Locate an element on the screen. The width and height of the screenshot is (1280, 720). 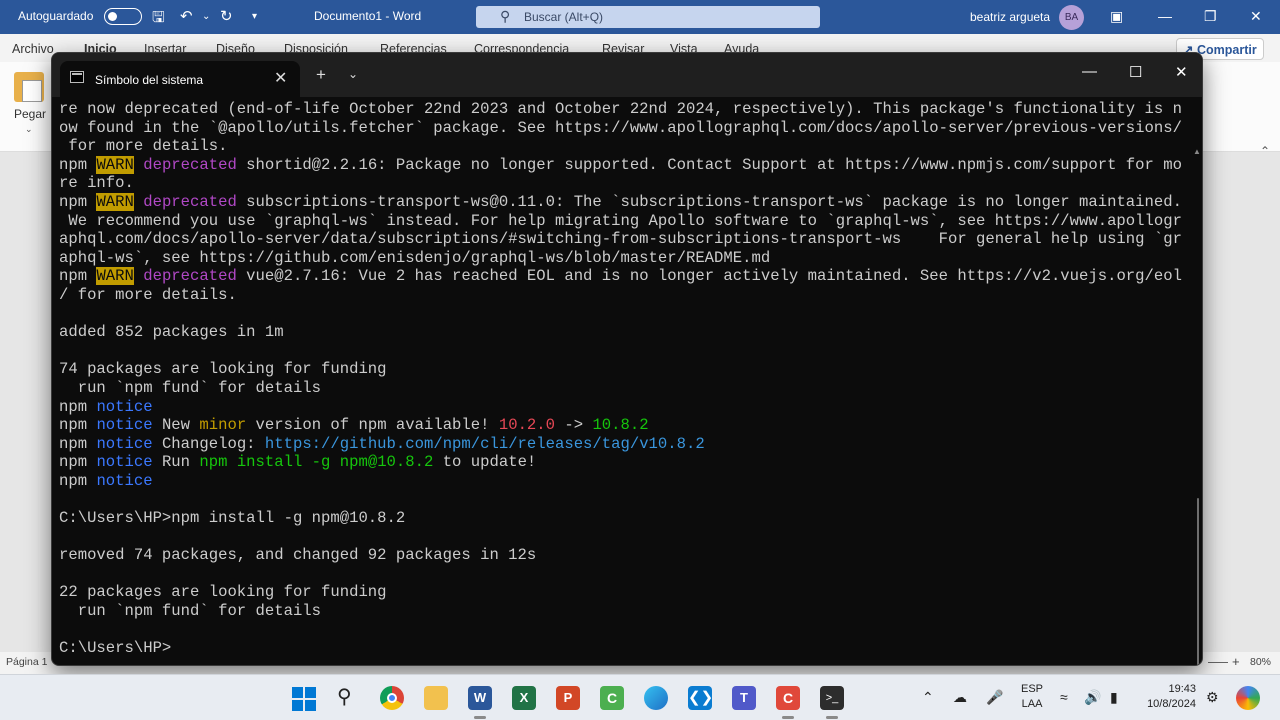
wifi-icon: ≈ is located at coordinates (1064, 697).